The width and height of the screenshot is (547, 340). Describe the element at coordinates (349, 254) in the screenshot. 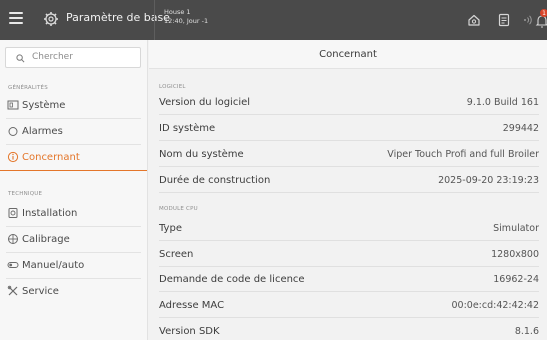

I see `info-row: Screen 1280x800` at that location.